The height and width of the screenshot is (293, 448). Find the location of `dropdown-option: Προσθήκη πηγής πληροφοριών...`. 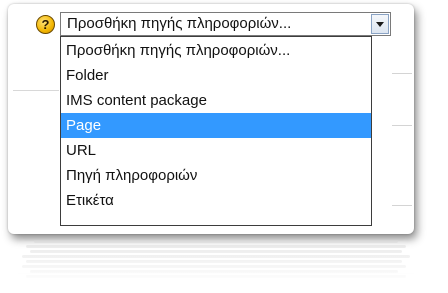

dropdown-option: Προσθήκη πηγής πληροφοριών... is located at coordinates (216, 50).